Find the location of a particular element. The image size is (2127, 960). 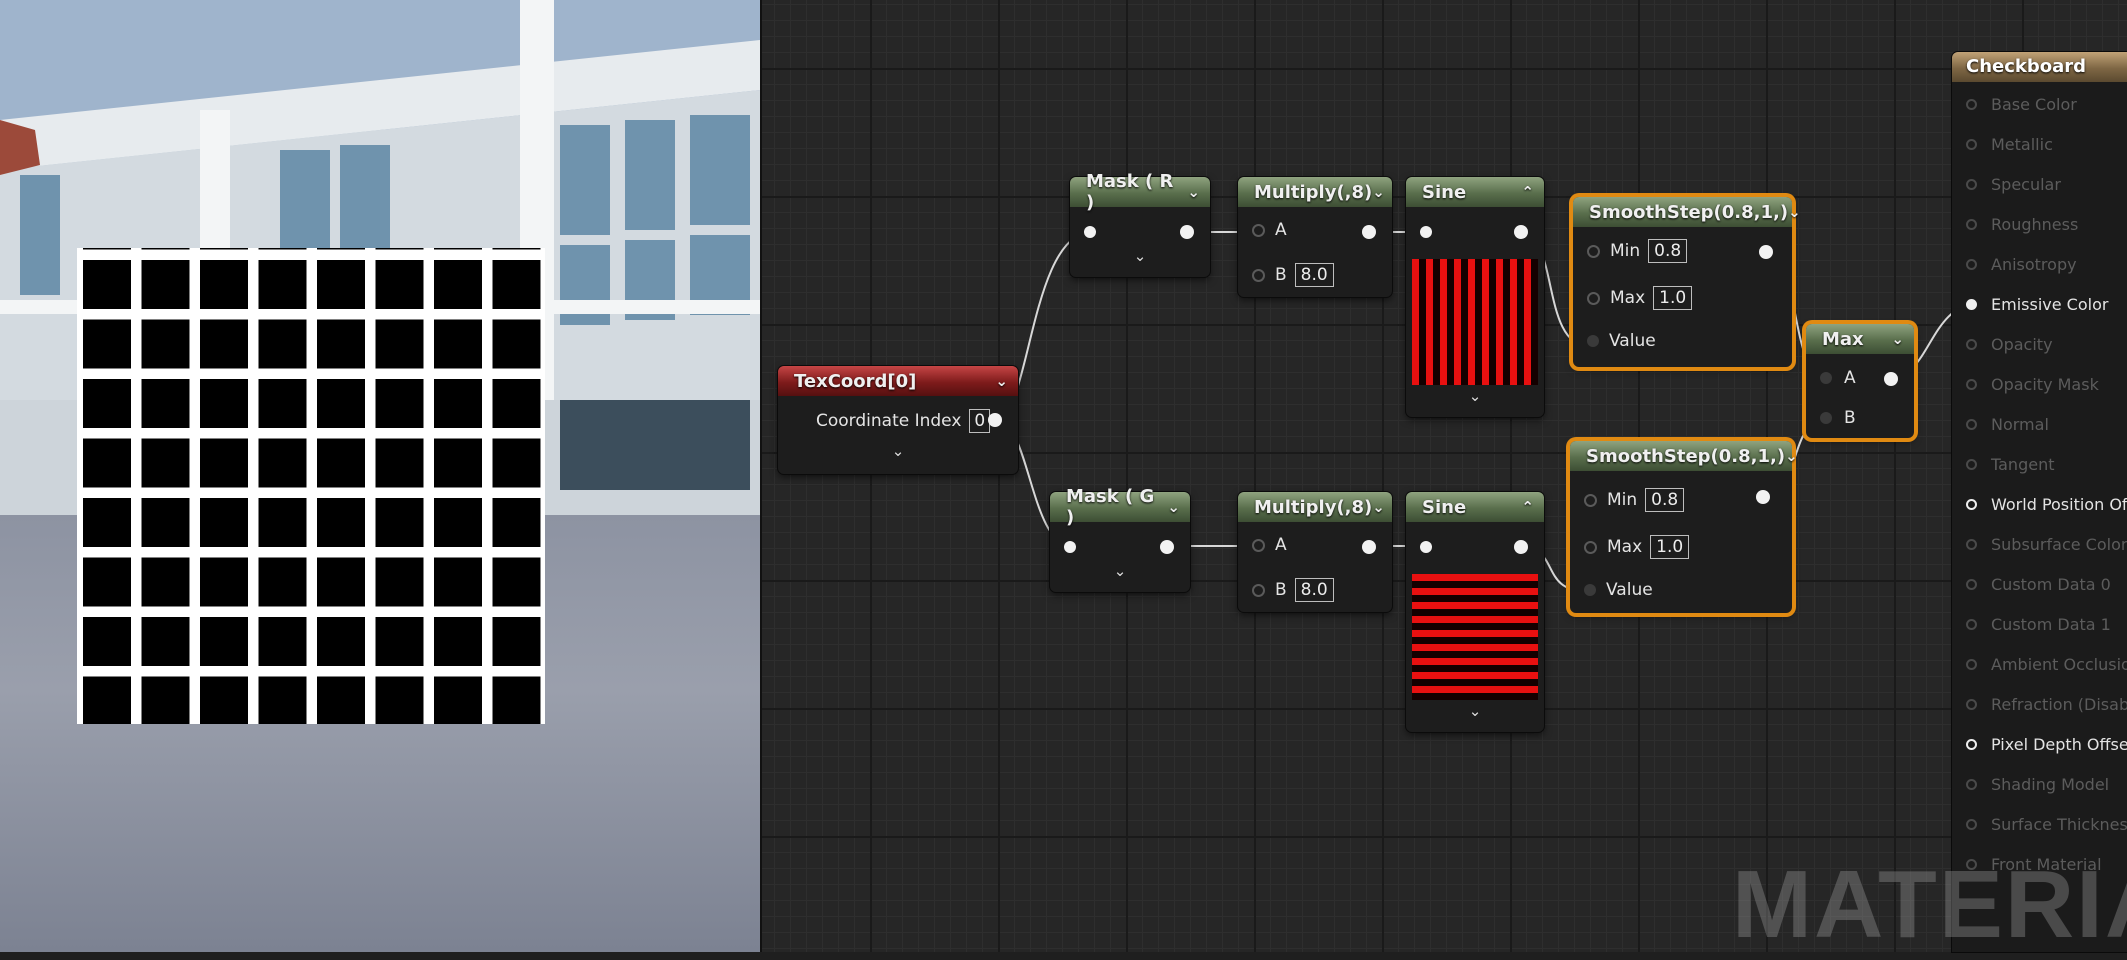

result-input-anisotropy: Anisotropy is located at coordinates (2021, 264).